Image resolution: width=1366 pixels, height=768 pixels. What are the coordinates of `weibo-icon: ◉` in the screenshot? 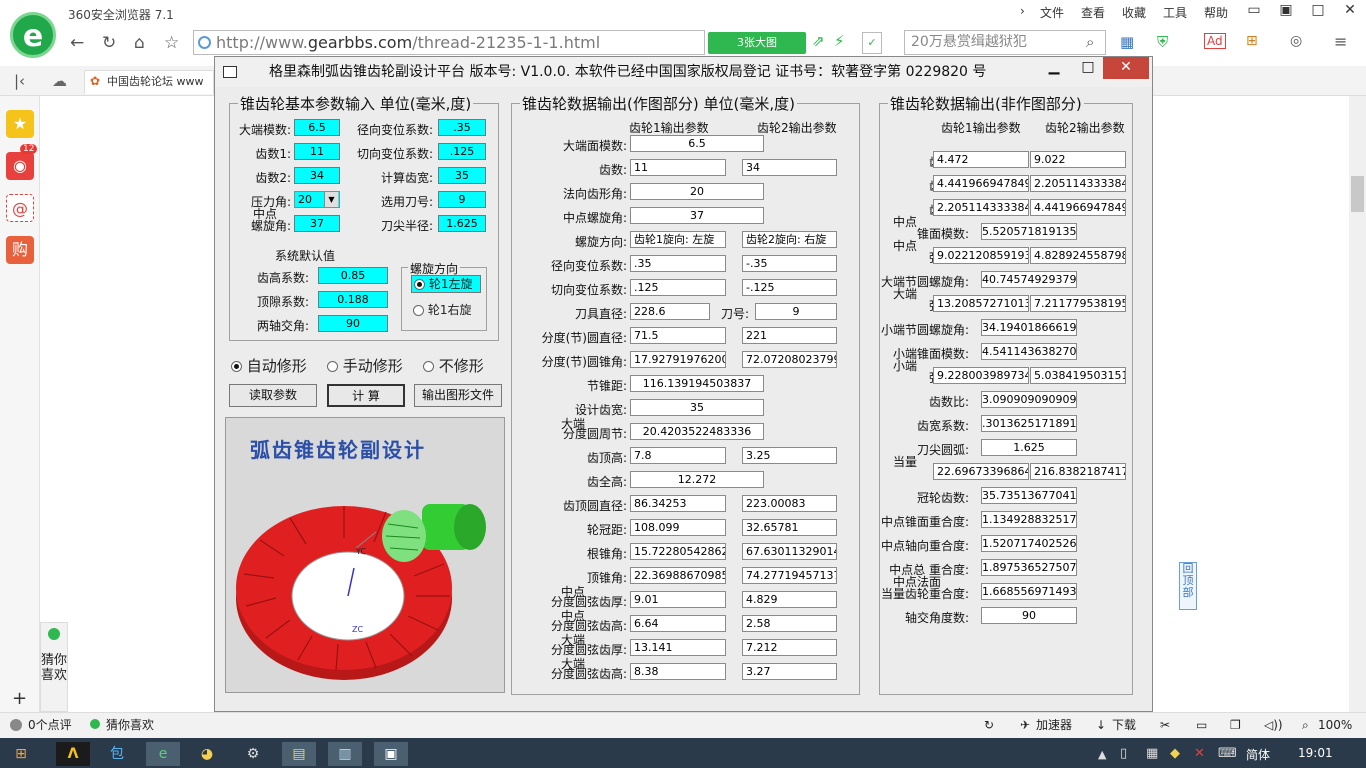 It's located at (20, 166).